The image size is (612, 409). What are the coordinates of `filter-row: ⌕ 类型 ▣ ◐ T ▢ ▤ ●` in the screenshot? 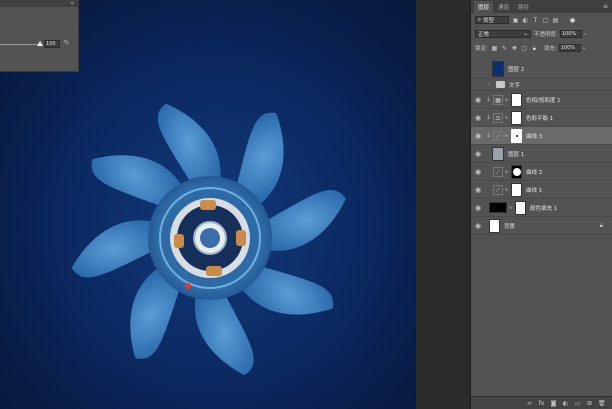 It's located at (541, 20).